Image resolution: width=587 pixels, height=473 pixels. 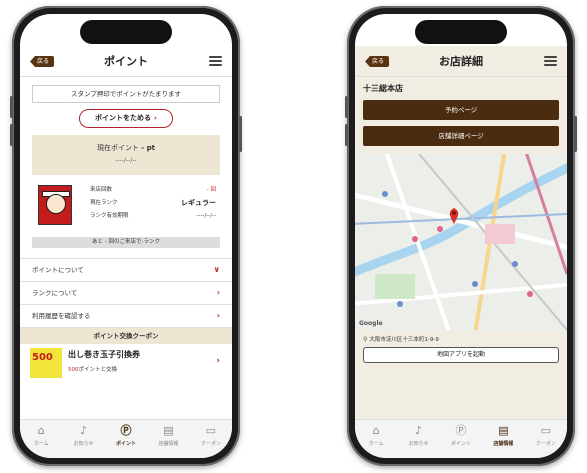 I want to click on menu-history-label: 利用履歴を確認する, so click(x=61, y=316).